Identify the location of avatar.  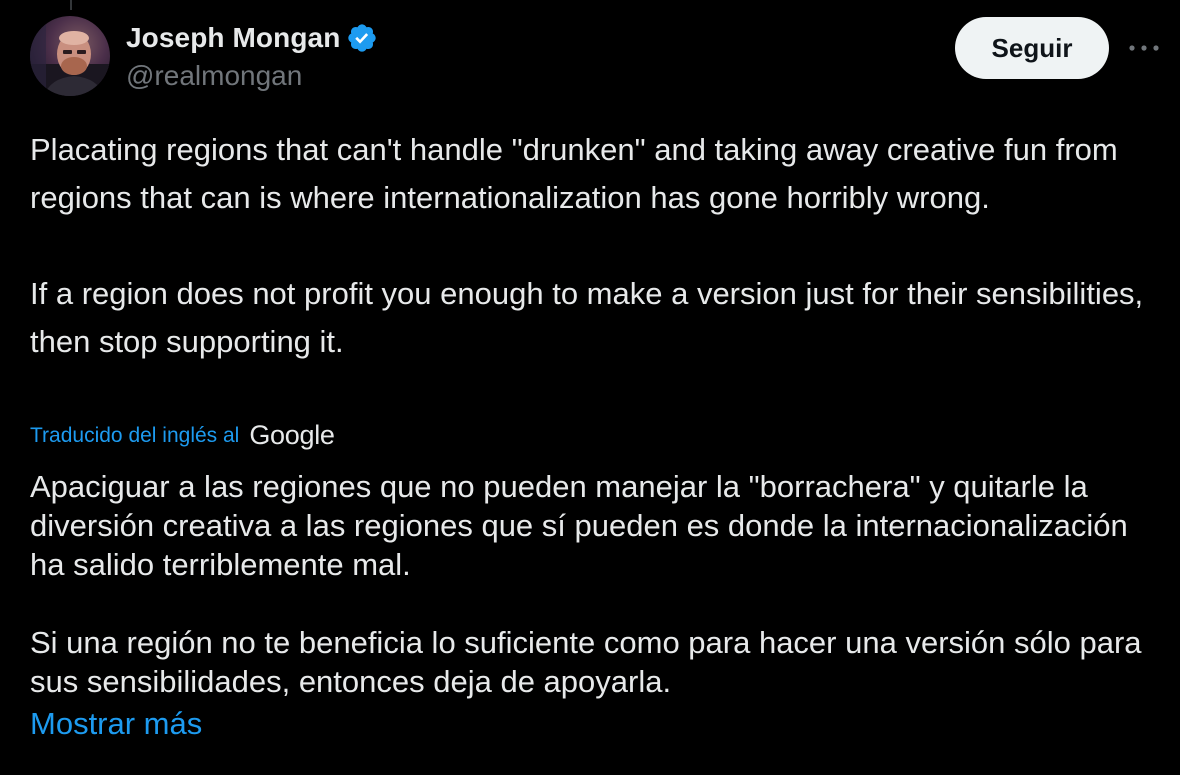
(70, 56).